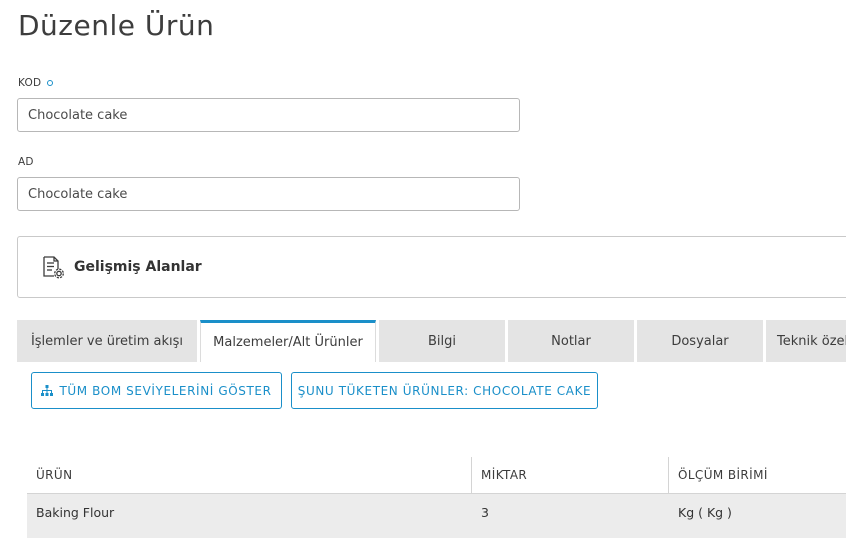  Describe the element at coordinates (50, 83) in the screenshot. I see `required-indicator-icon` at that location.